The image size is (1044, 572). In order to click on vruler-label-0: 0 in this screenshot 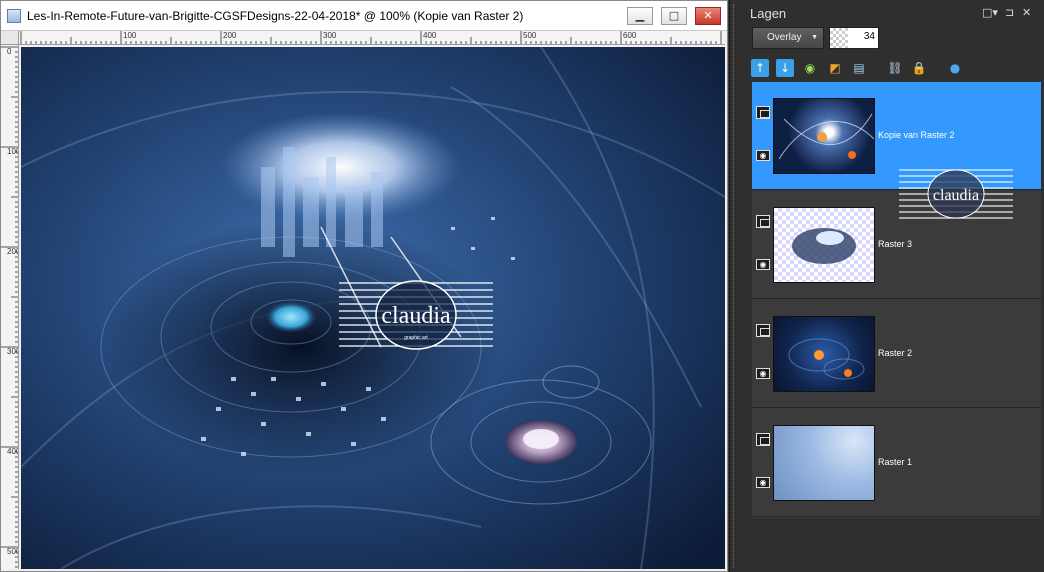, I will do `click(9, 51)`.